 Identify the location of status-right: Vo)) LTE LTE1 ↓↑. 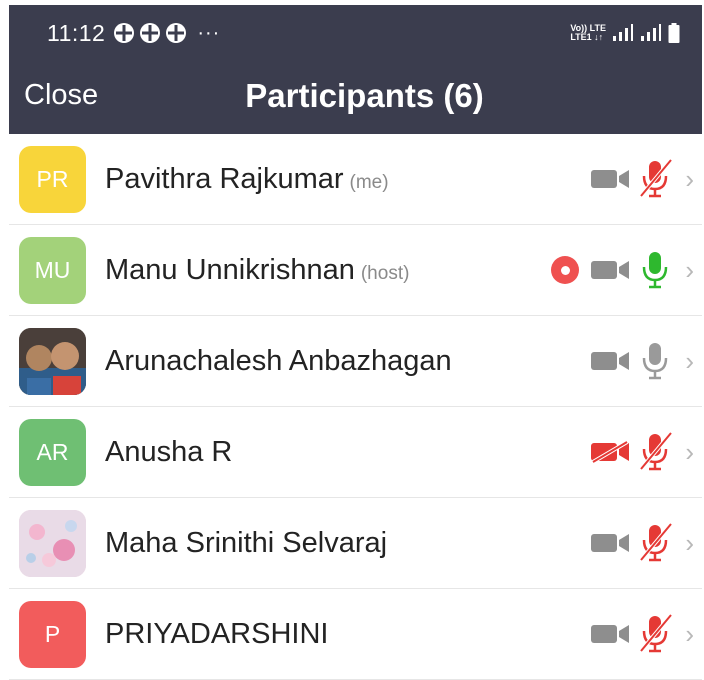
(625, 33).